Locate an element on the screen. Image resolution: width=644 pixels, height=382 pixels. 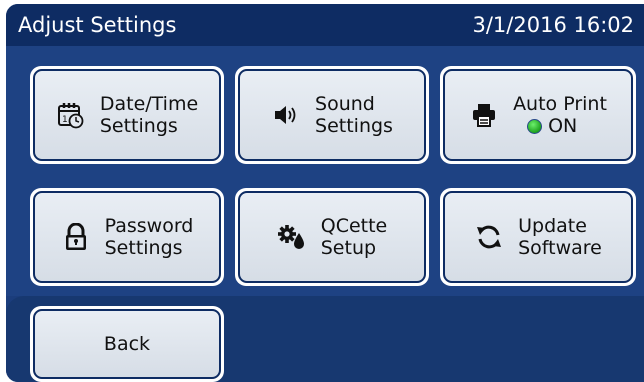
calendar-clock-icon: 1 is located at coordinates (71, 115).